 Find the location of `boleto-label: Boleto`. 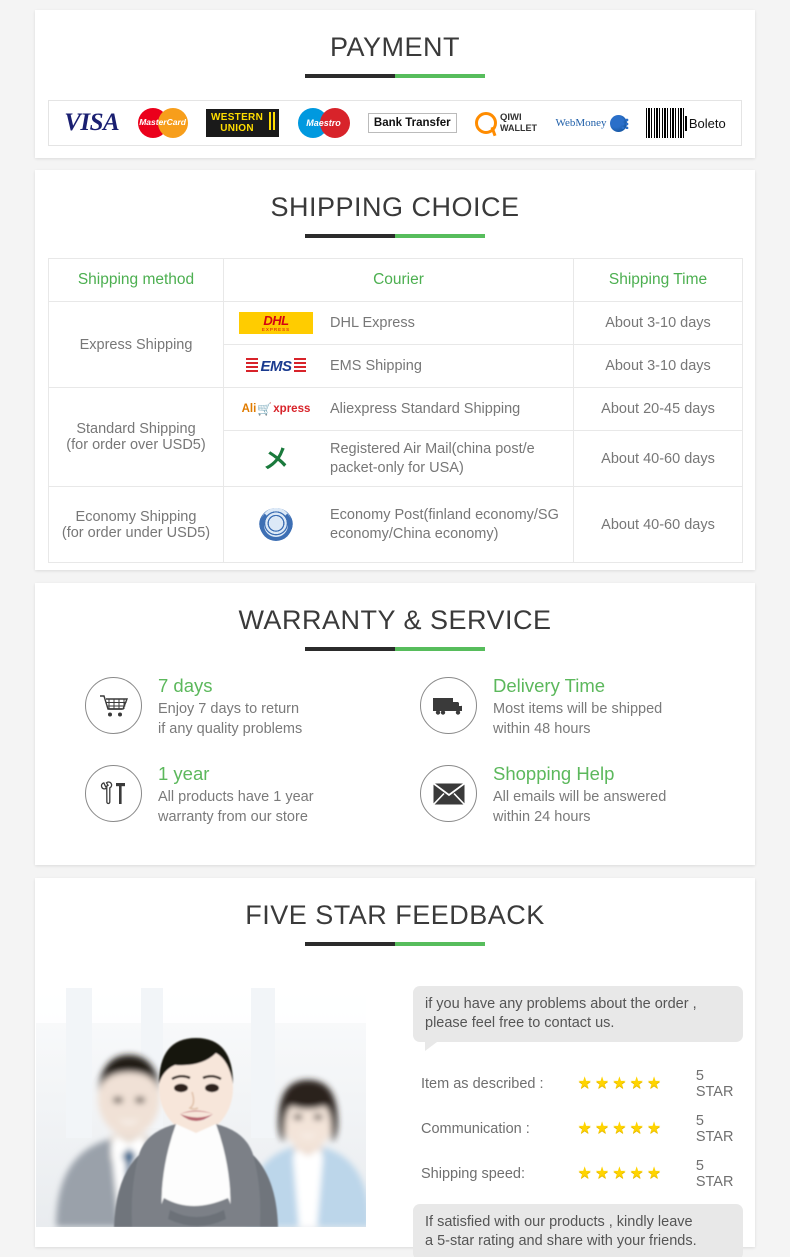

boleto-label: Boleto is located at coordinates (705, 123).